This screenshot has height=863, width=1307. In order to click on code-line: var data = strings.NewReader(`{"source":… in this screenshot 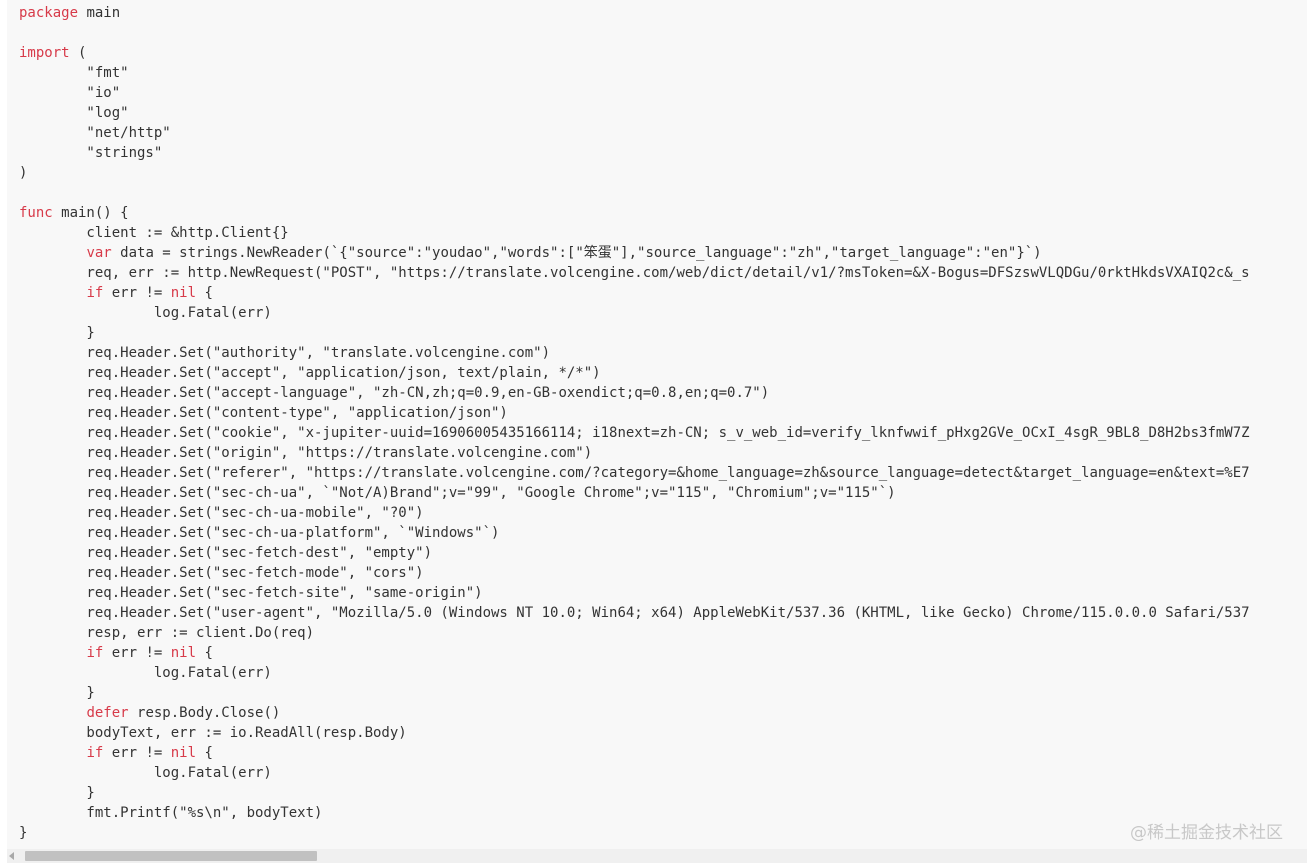, I will do `click(663, 253)`.